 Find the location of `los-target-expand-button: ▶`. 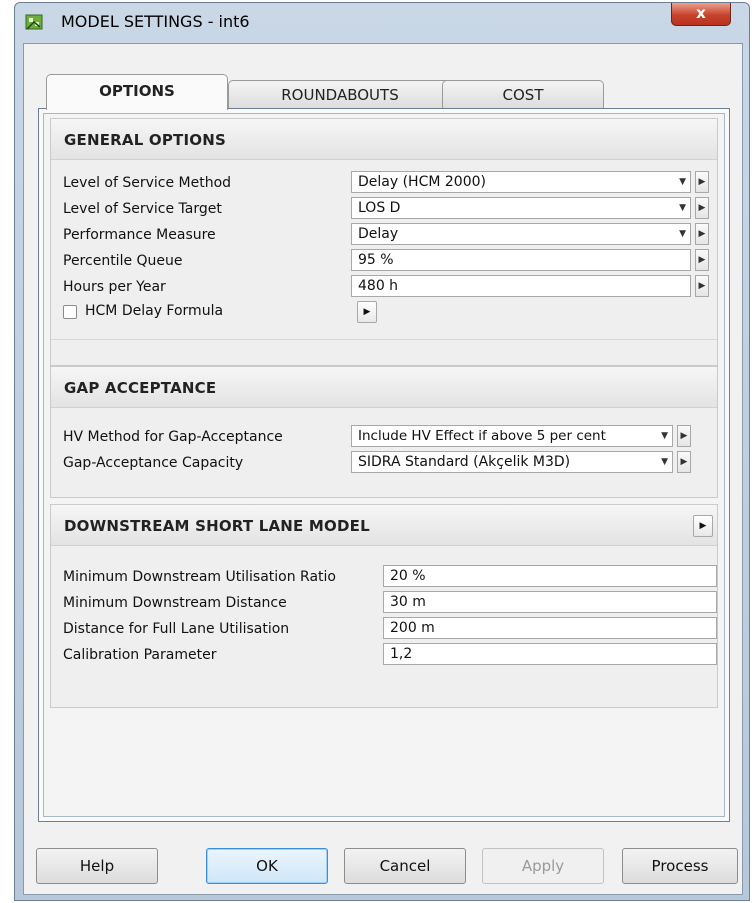

los-target-expand-button: ▶ is located at coordinates (702, 208).